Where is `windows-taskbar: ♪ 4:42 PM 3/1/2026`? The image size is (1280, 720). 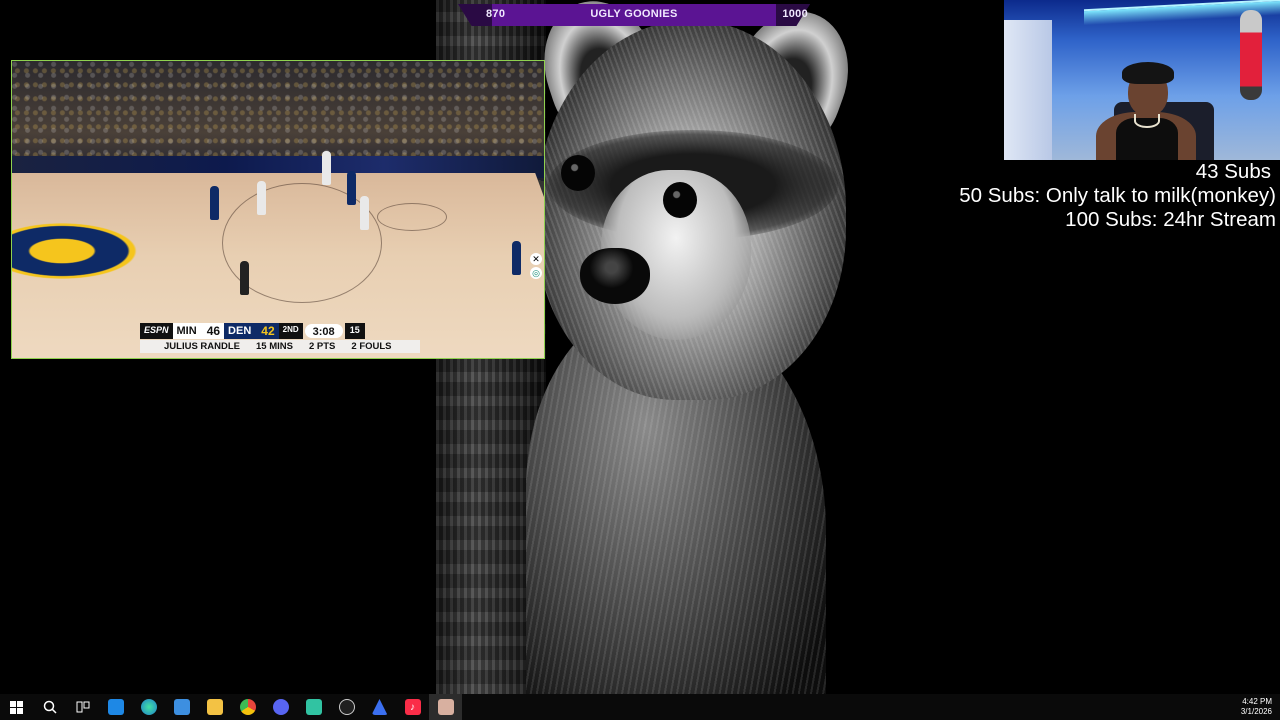 windows-taskbar: ♪ 4:42 PM 3/1/2026 is located at coordinates (640, 707).